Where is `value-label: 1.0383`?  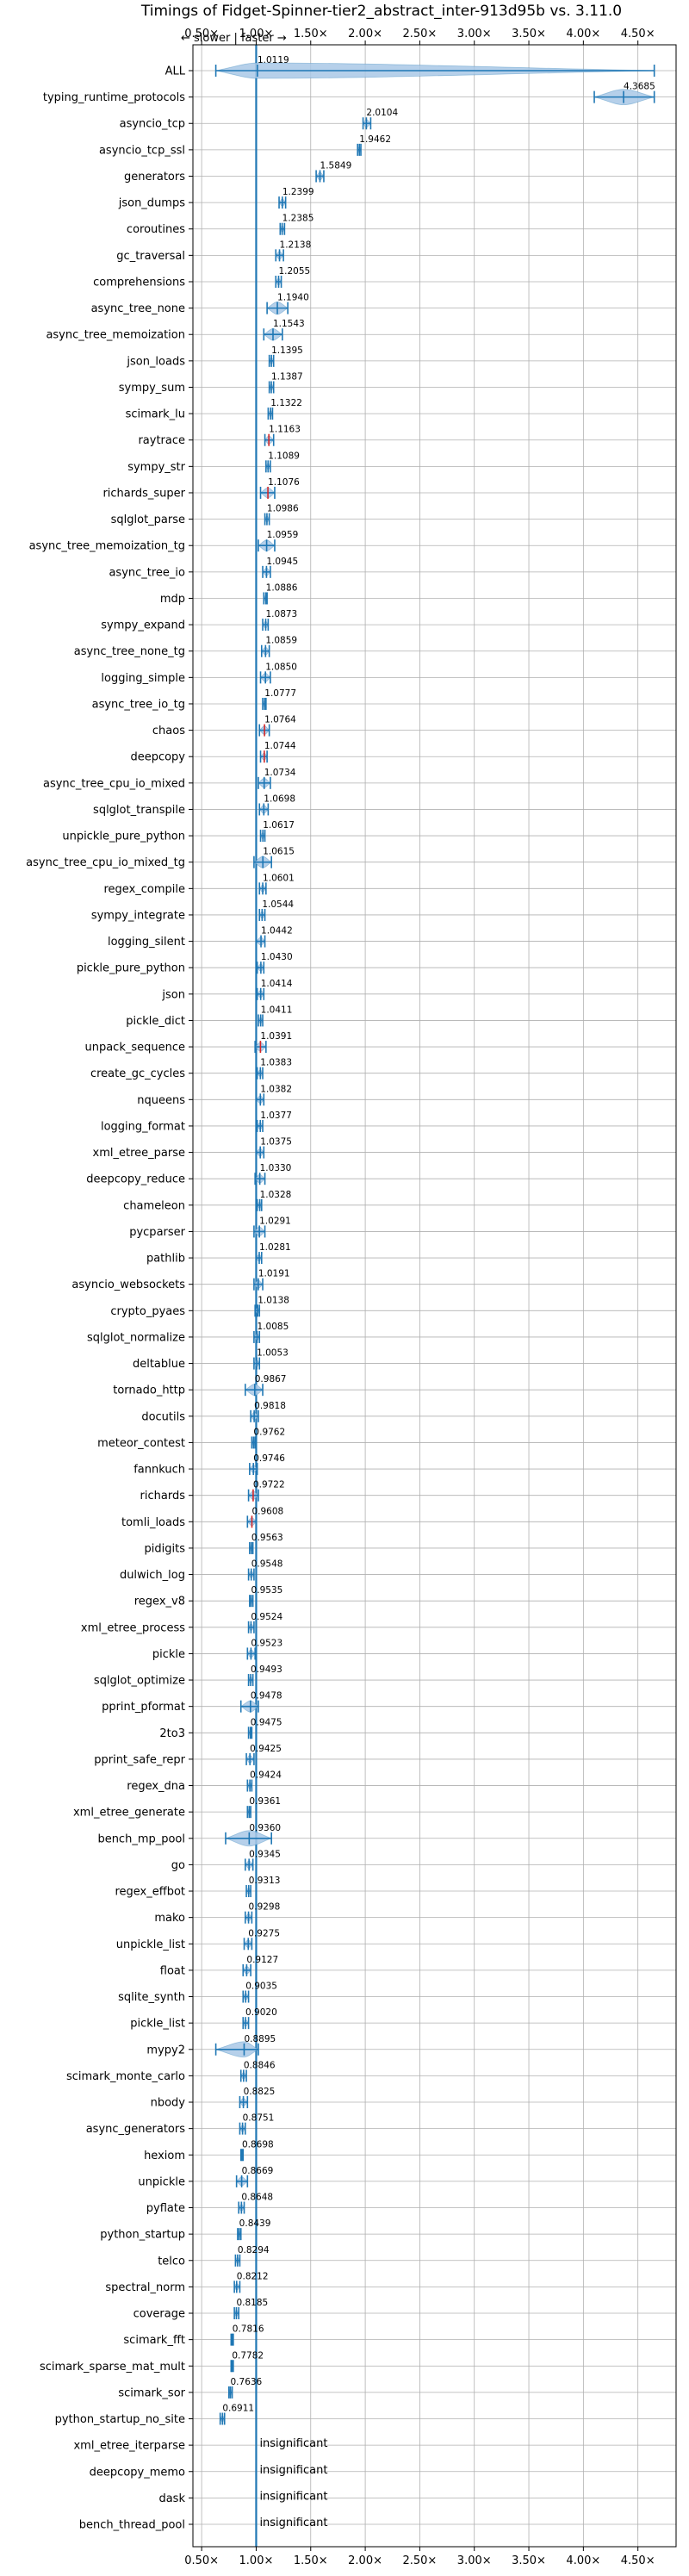
value-label: 1.0383 is located at coordinates (276, 1063).